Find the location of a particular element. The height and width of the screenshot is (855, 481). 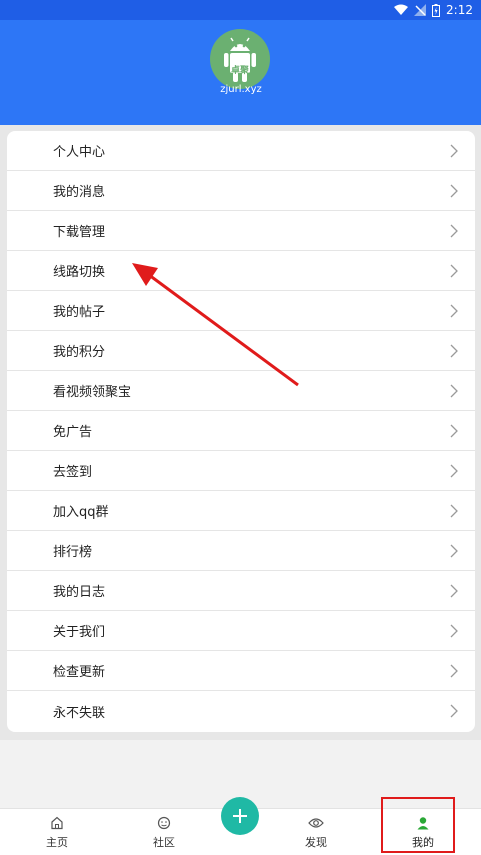

menu-item-never-lose-contact: 永不失联 is located at coordinates (241, 711).